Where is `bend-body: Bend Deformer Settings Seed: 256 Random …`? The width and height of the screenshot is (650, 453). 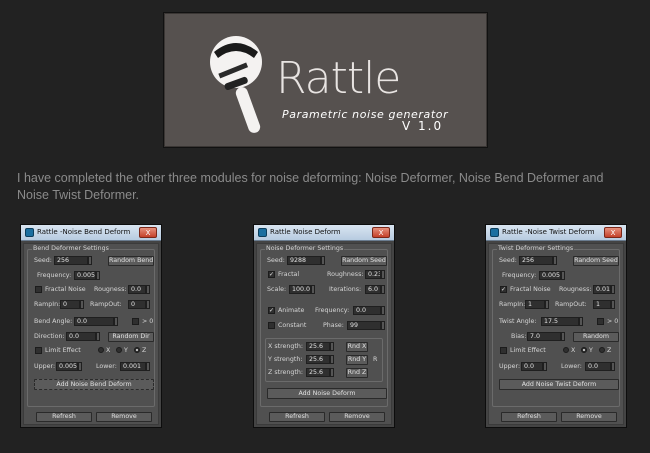
bend-body: Bend Deformer Settings Seed: 256 Random … is located at coordinates (91, 334).